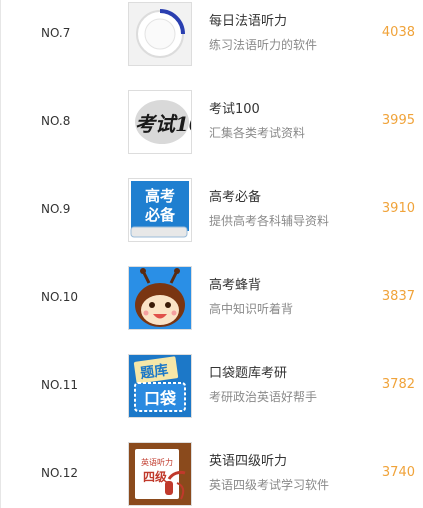 The width and height of the screenshot is (423, 508). Describe the element at coordinates (234, 107) in the screenshot. I see `app-name: 考试100` at that location.